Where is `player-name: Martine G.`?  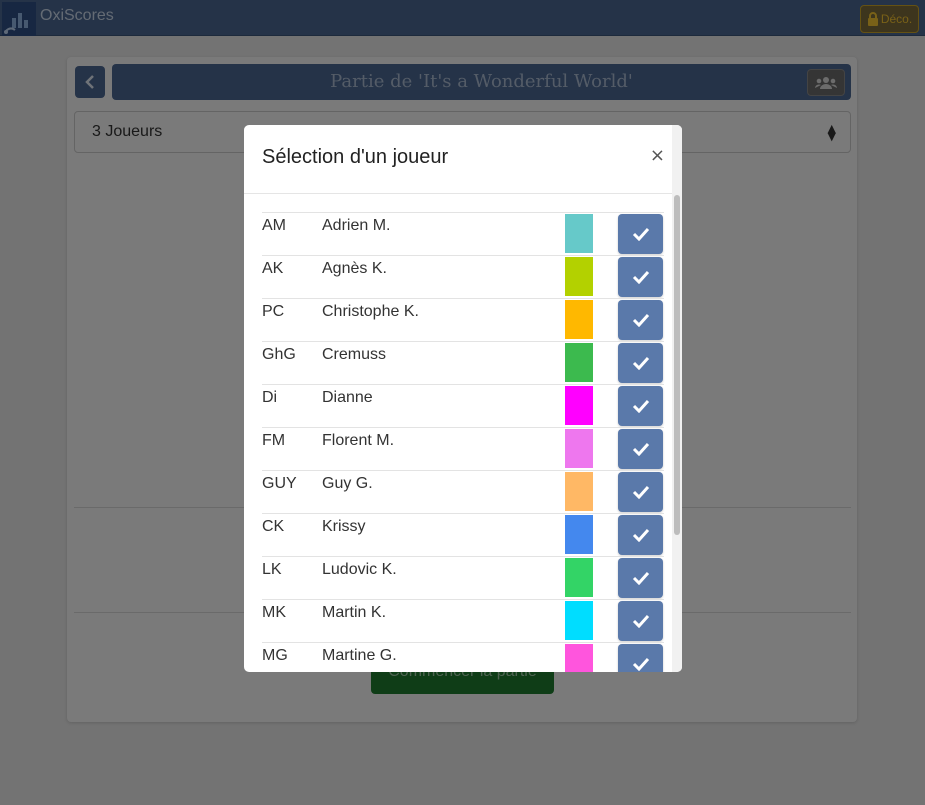
player-name: Martine G. is located at coordinates (359, 655).